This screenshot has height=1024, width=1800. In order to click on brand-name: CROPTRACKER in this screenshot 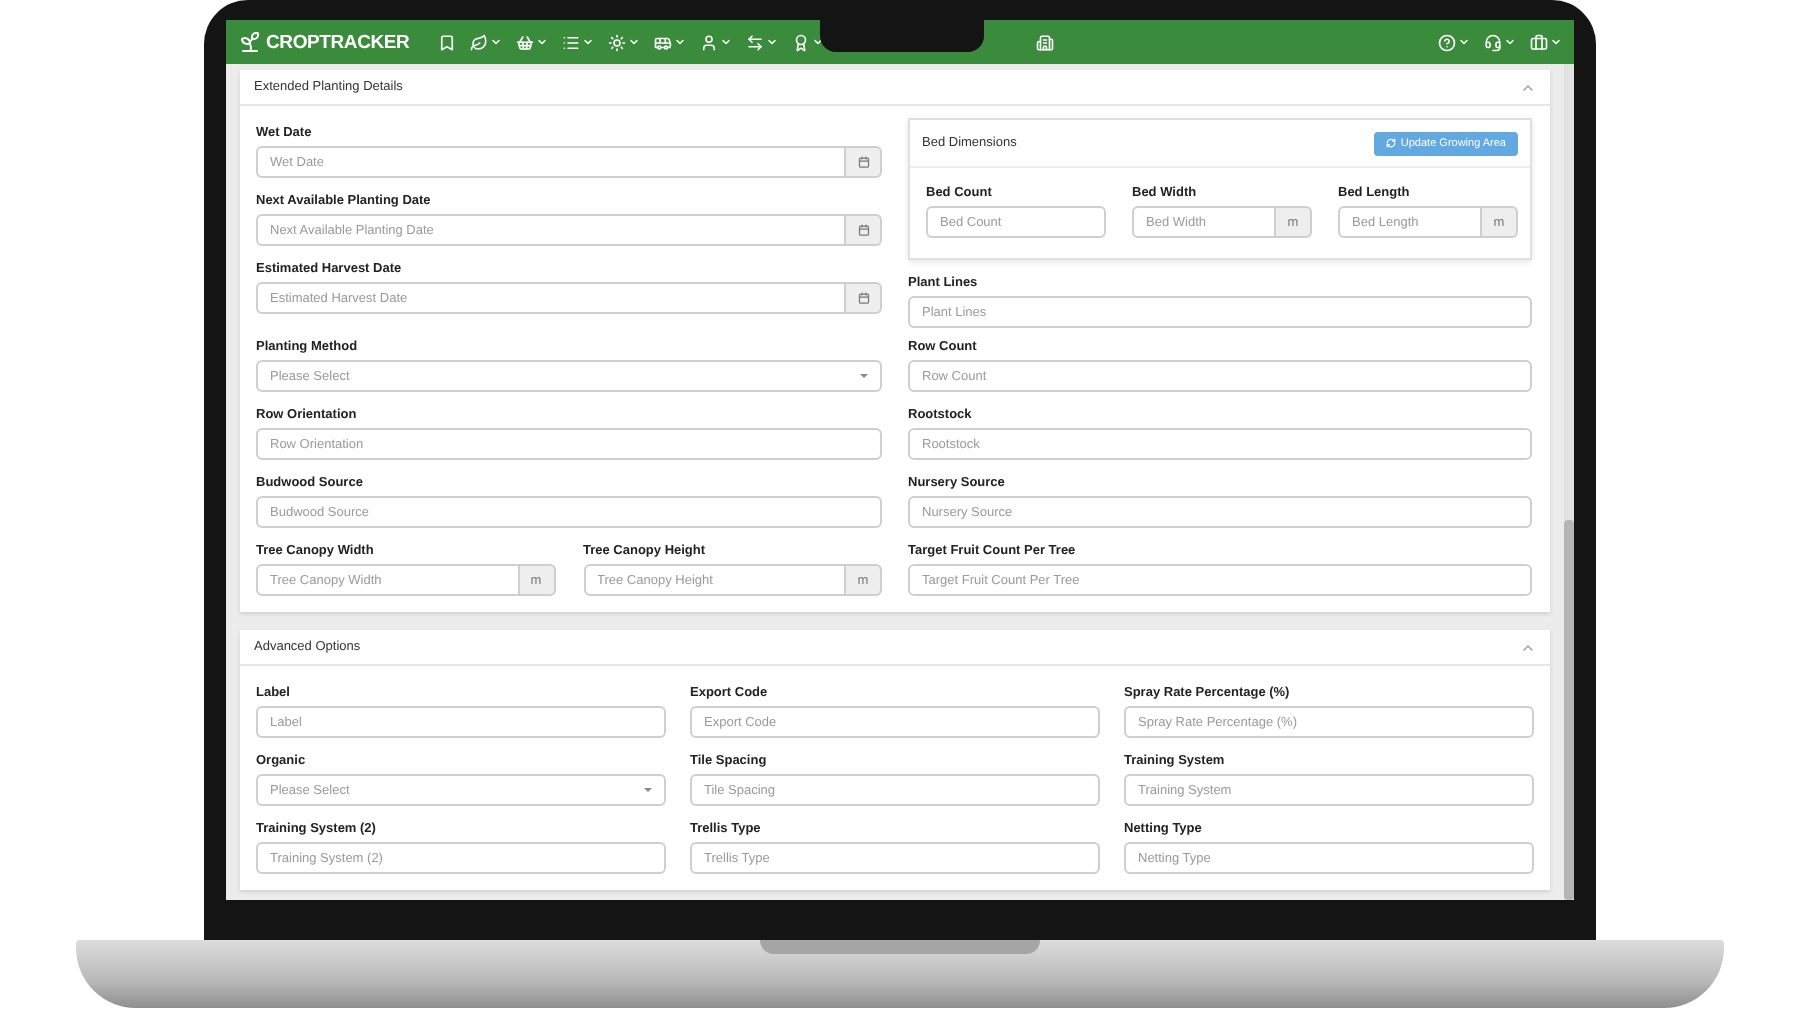, I will do `click(338, 42)`.